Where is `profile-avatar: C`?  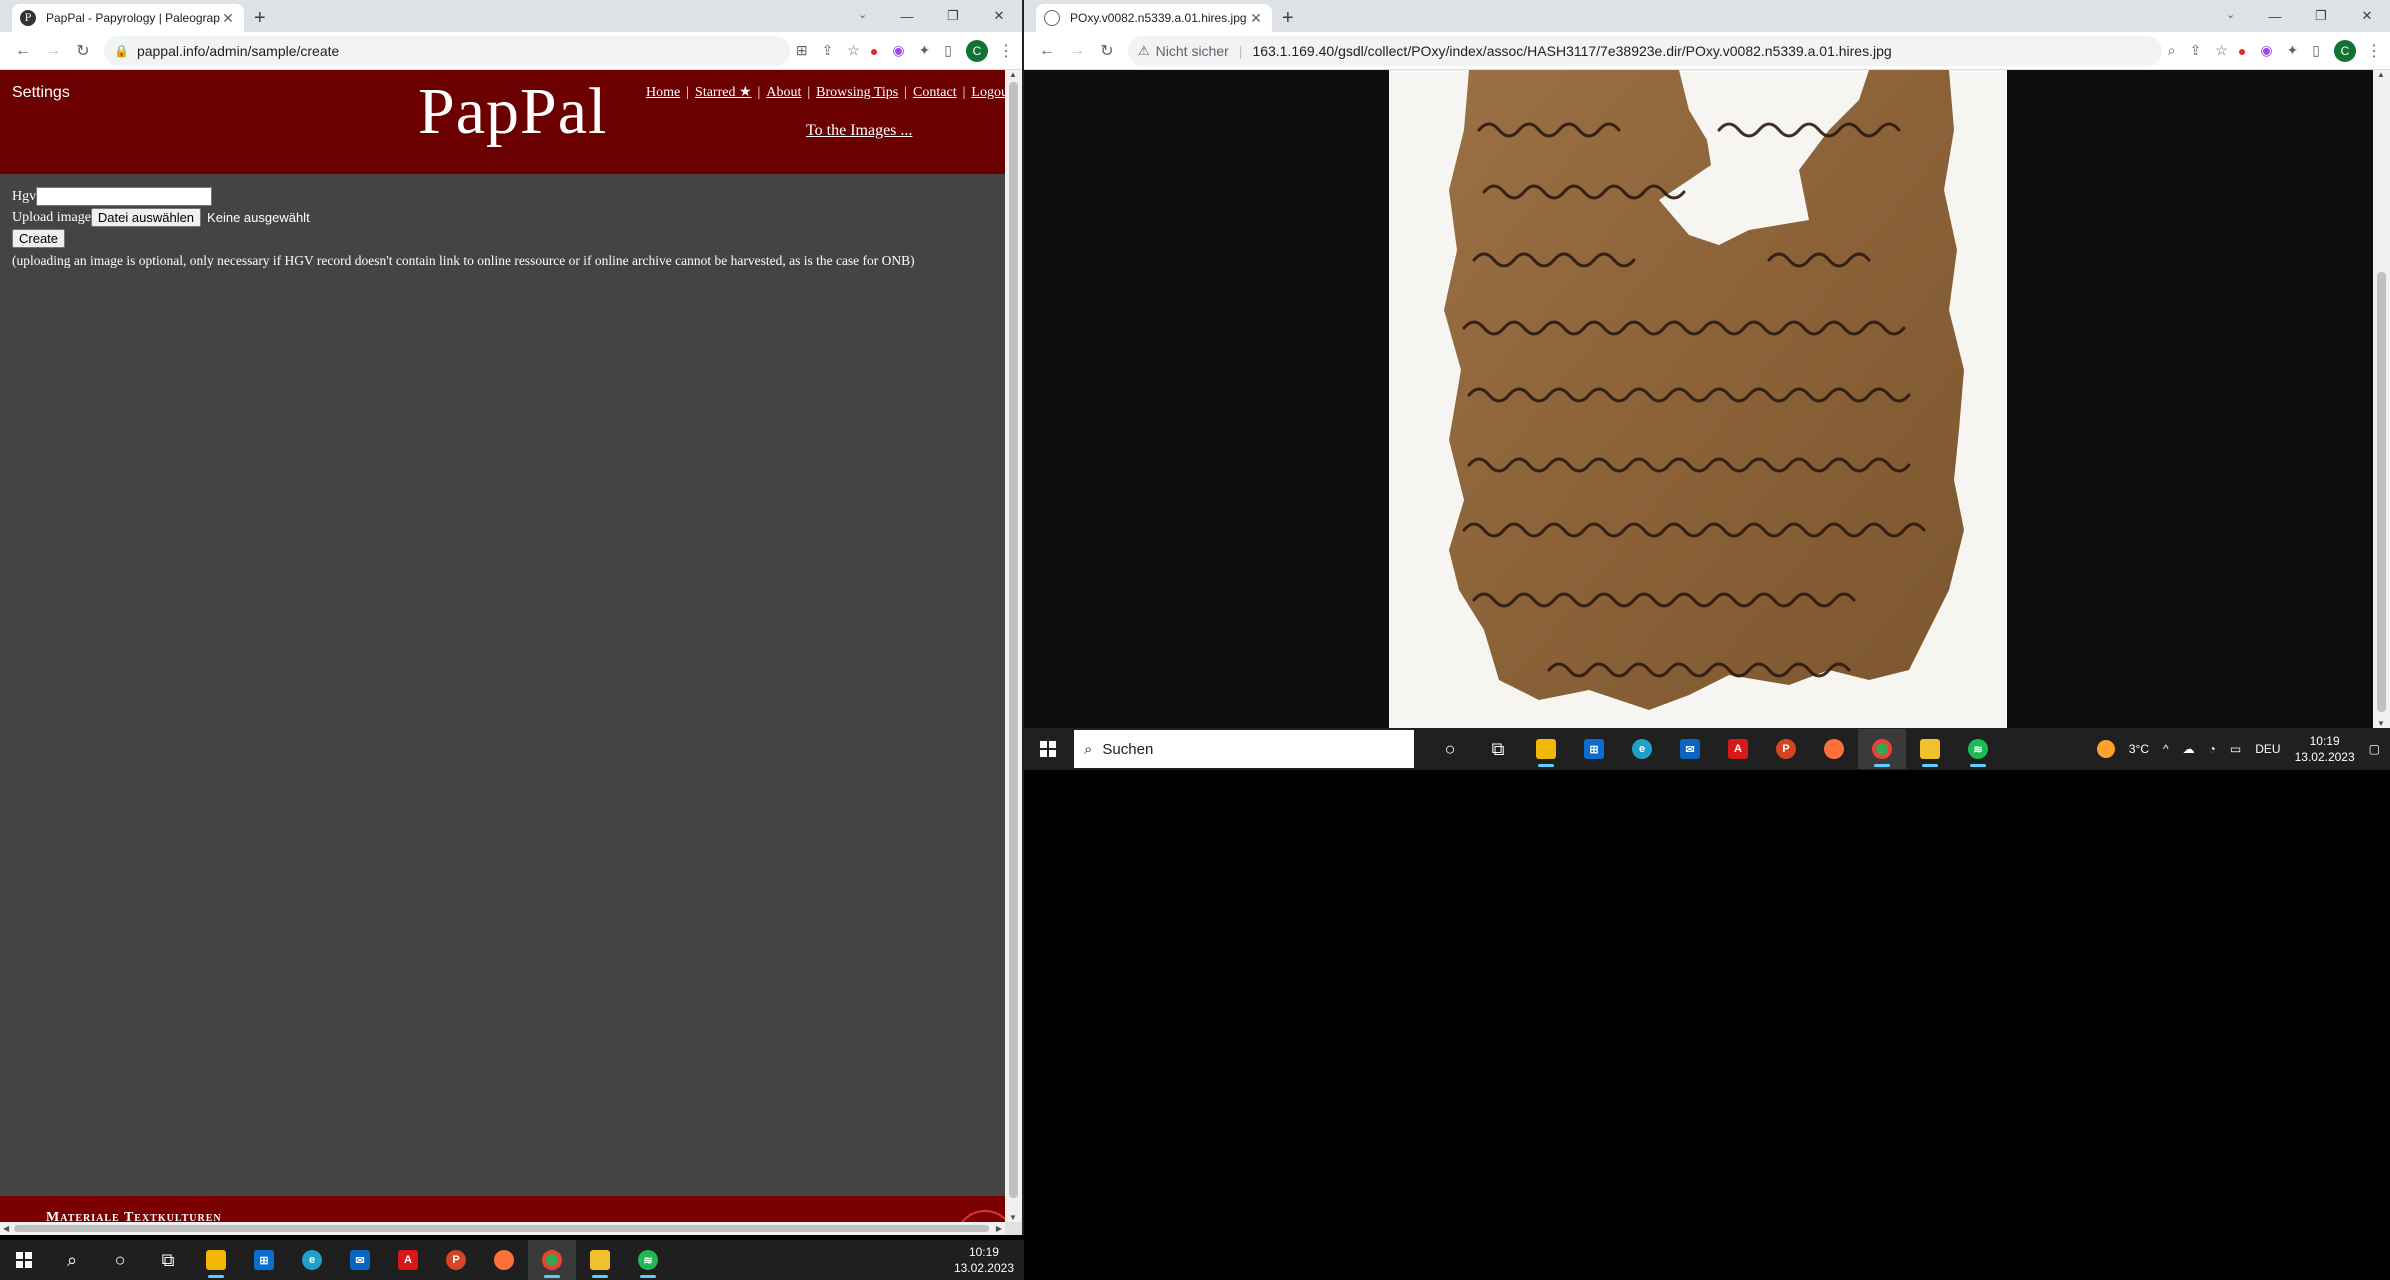 profile-avatar: C is located at coordinates (977, 50).